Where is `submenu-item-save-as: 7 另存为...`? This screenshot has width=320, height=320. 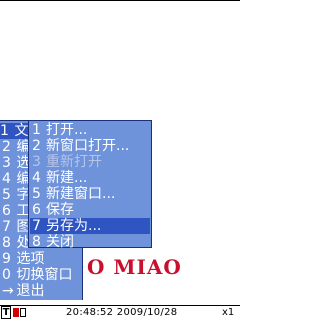 submenu-item-save-as: 7 另存为... is located at coordinates (90, 226).